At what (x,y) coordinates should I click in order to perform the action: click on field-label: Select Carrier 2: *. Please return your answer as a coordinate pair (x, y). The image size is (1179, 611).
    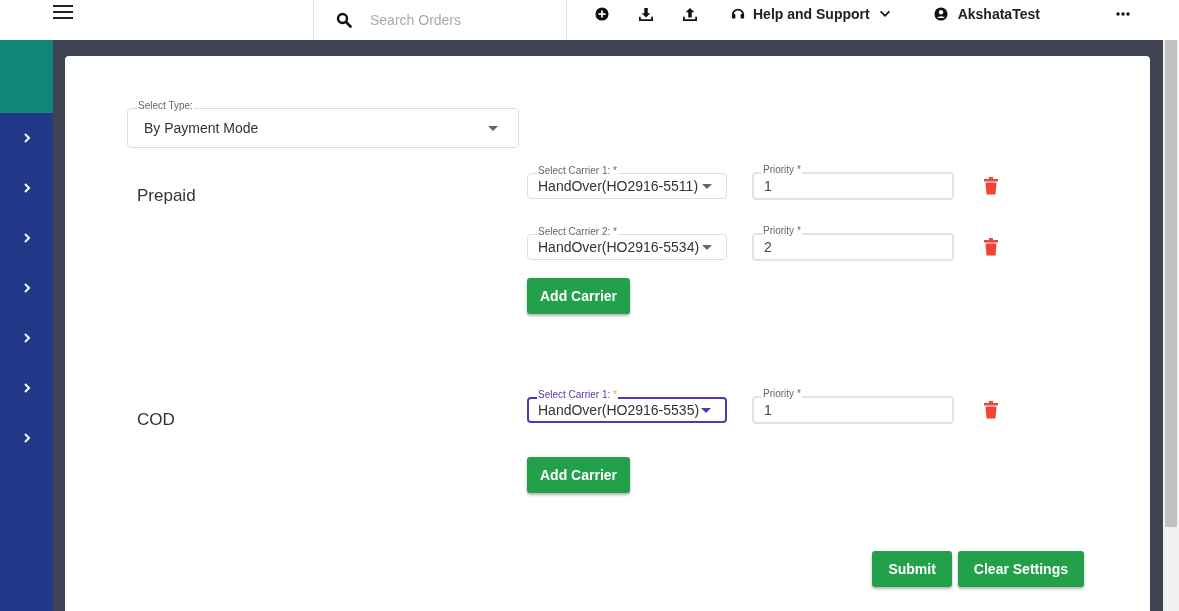
    Looking at the image, I should click on (577, 232).